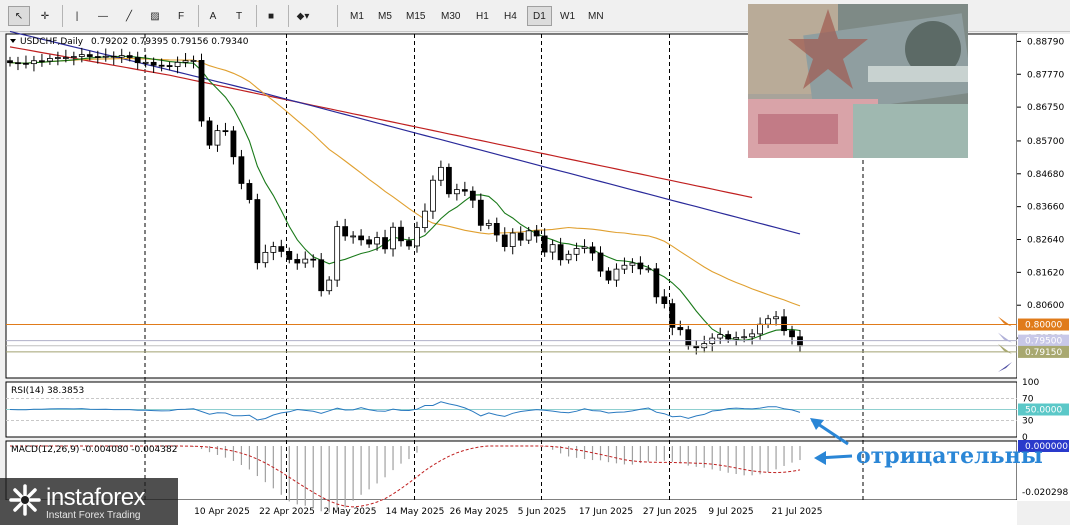 The image size is (1070, 525). I want to click on date-tick-label: 17 Jun 2025, so click(606, 512).